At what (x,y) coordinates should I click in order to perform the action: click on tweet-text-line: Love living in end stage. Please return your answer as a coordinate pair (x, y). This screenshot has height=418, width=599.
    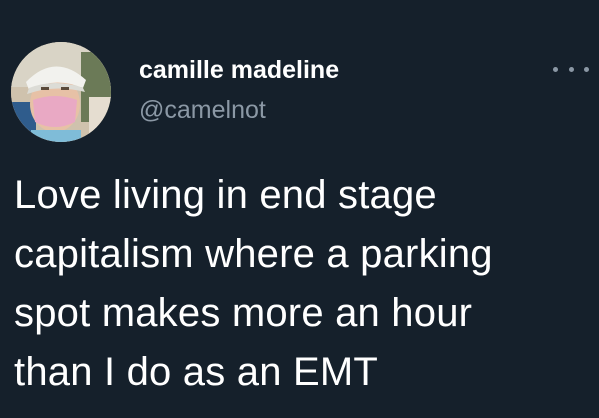
    Looking at the image, I should click on (225, 195).